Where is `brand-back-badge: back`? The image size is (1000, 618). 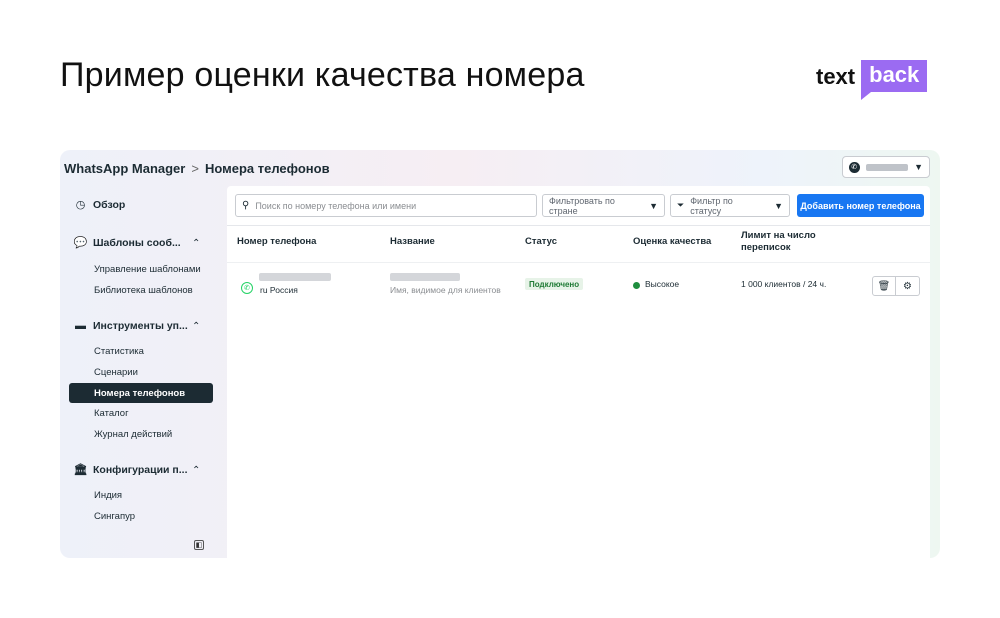 brand-back-badge: back is located at coordinates (894, 80).